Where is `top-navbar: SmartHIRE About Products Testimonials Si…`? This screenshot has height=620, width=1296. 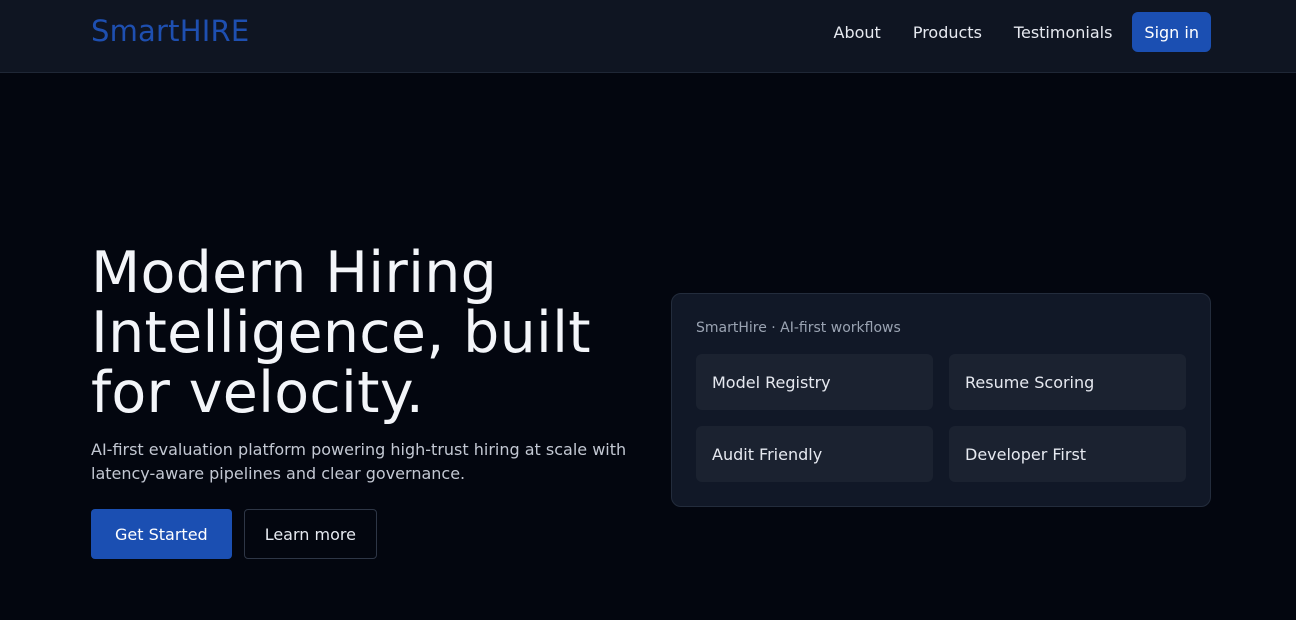 top-navbar: SmartHIRE About Products Testimonials Si… is located at coordinates (648, 36).